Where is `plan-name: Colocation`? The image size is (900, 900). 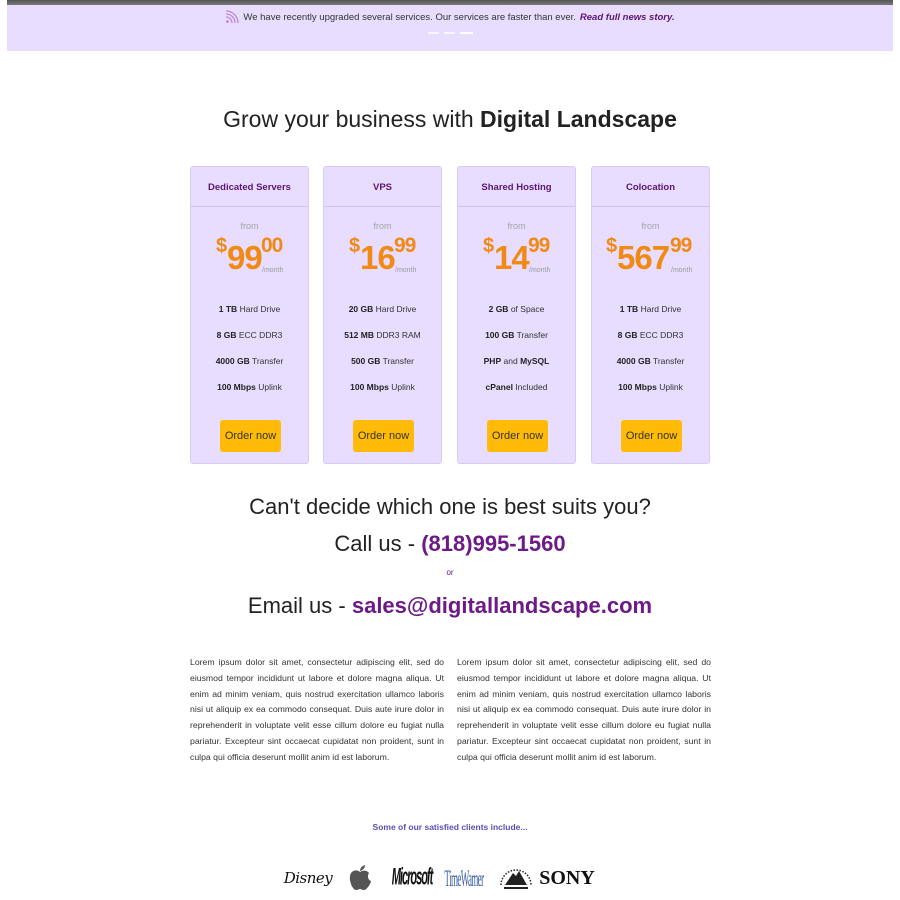 plan-name: Colocation is located at coordinates (650, 187).